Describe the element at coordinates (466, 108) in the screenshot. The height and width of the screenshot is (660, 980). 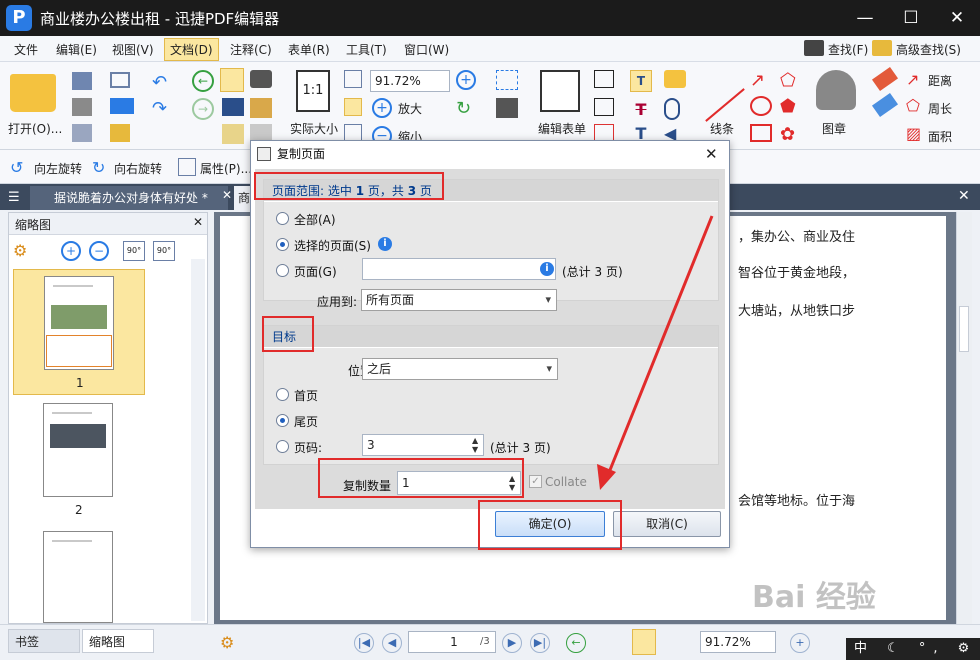
I see `rotate-view-icon: ↻` at that location.